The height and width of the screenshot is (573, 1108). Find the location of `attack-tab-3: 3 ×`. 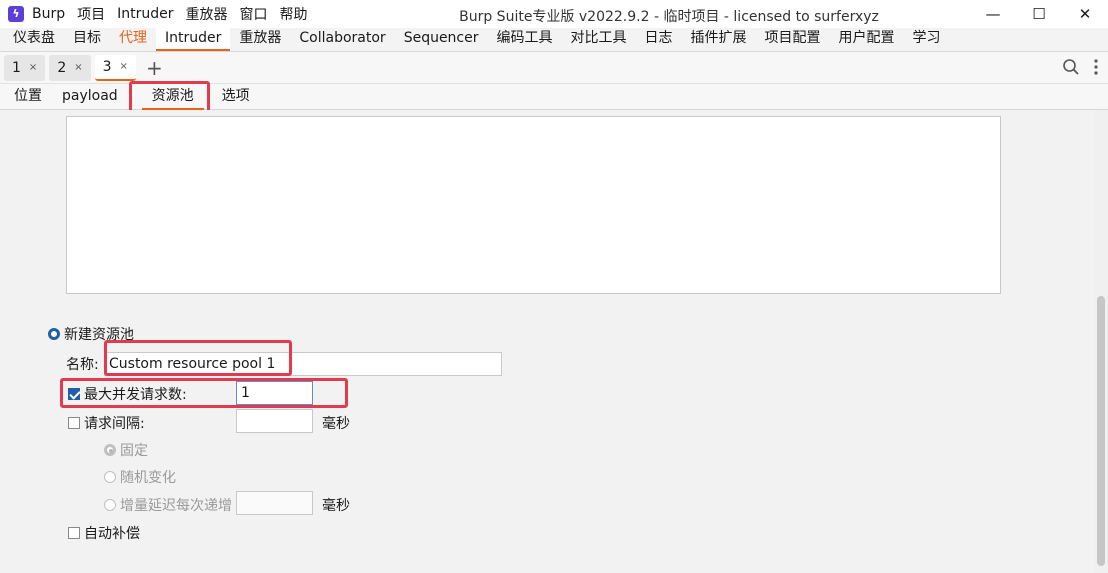

attack-tab-3: 3 × is located at coordinates (115, 67).